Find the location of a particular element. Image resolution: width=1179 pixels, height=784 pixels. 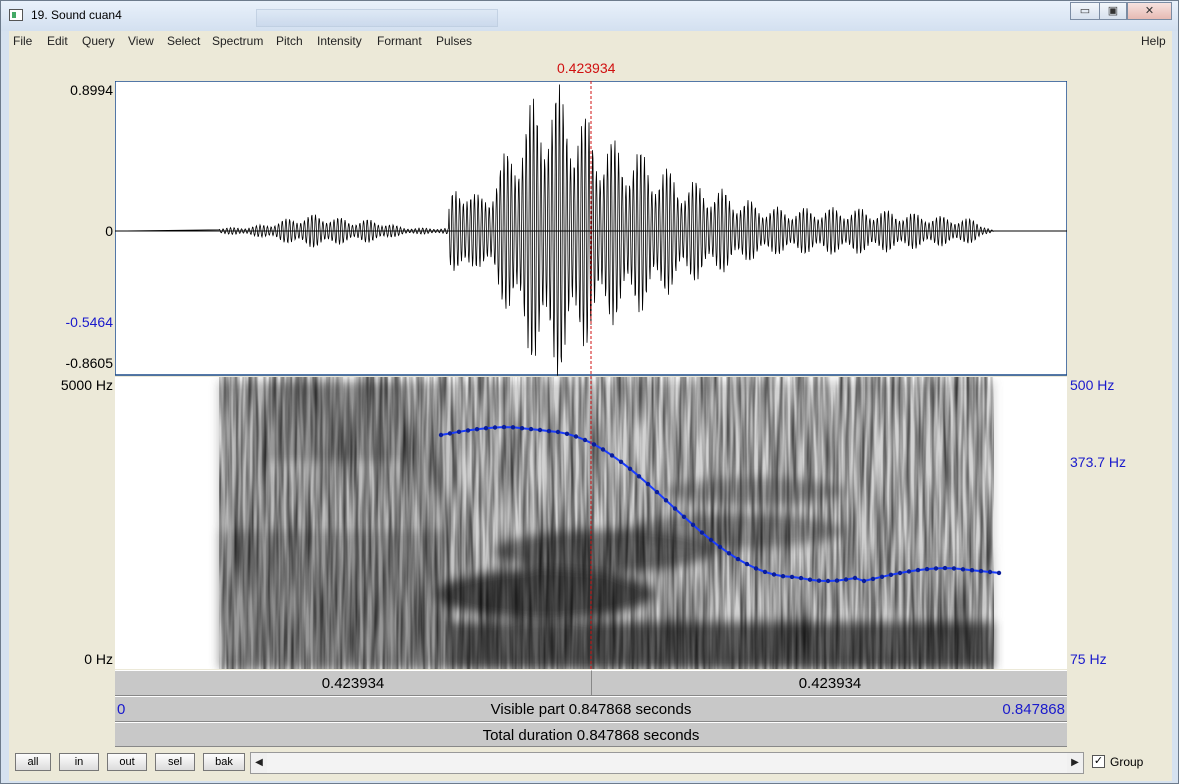

zoom-in-button: in is located at coordinates (79, 762).